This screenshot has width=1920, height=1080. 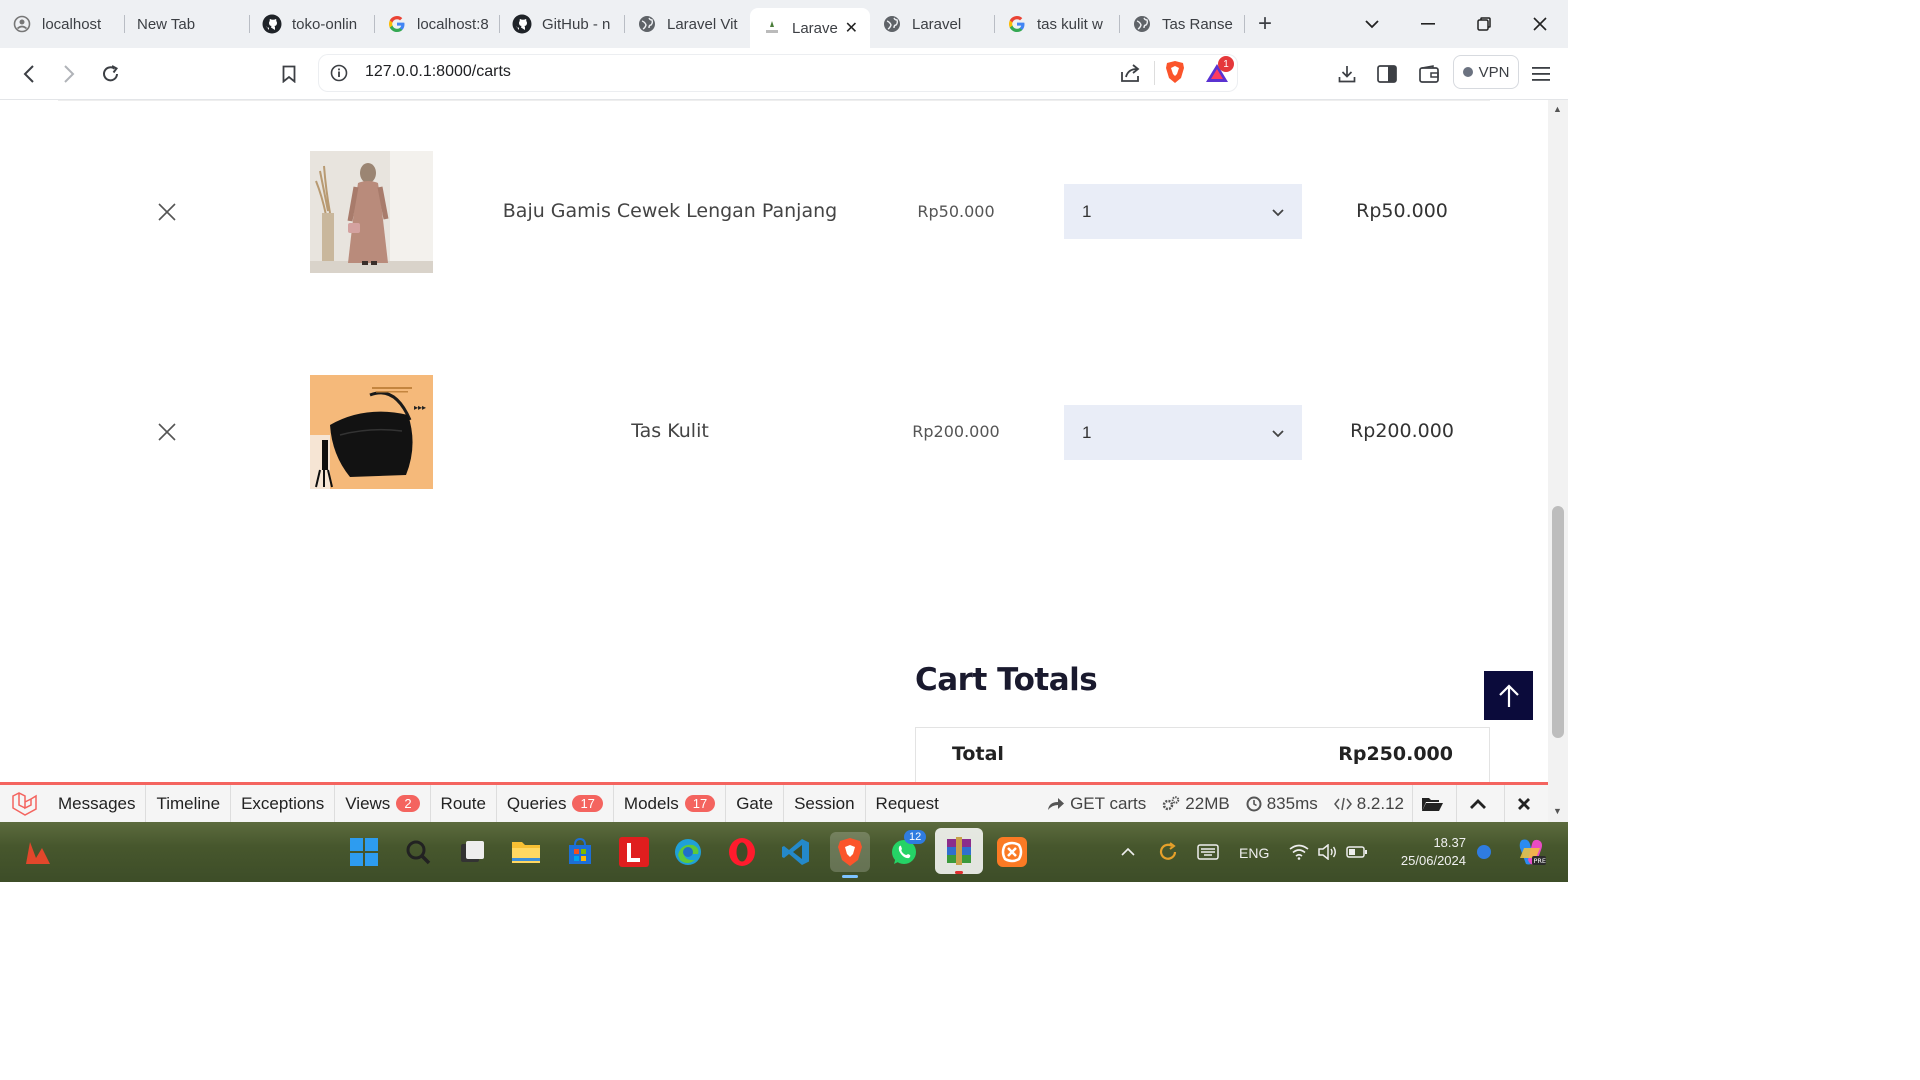 I want to click on close-debugbar-icon, so click(x=1526, y=803).